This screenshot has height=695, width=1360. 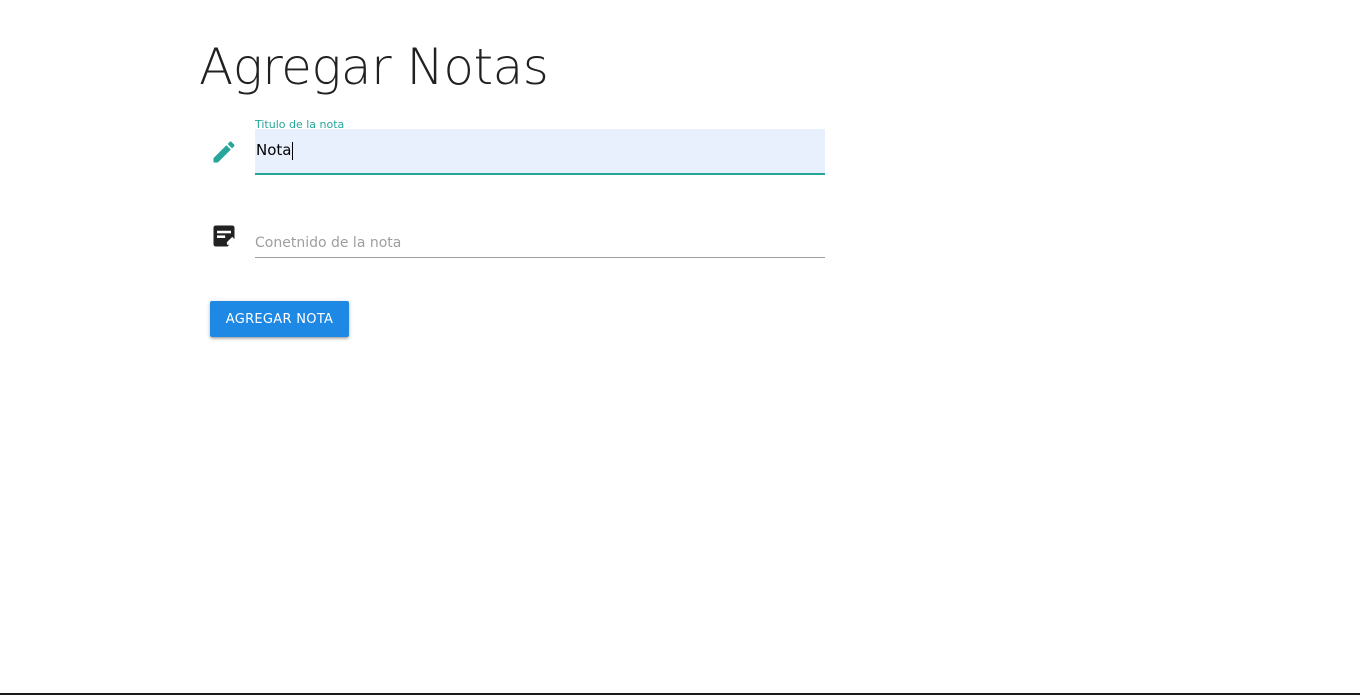 I want to click on content-field: Conetnido de la nota, so click(x=540, y=240).